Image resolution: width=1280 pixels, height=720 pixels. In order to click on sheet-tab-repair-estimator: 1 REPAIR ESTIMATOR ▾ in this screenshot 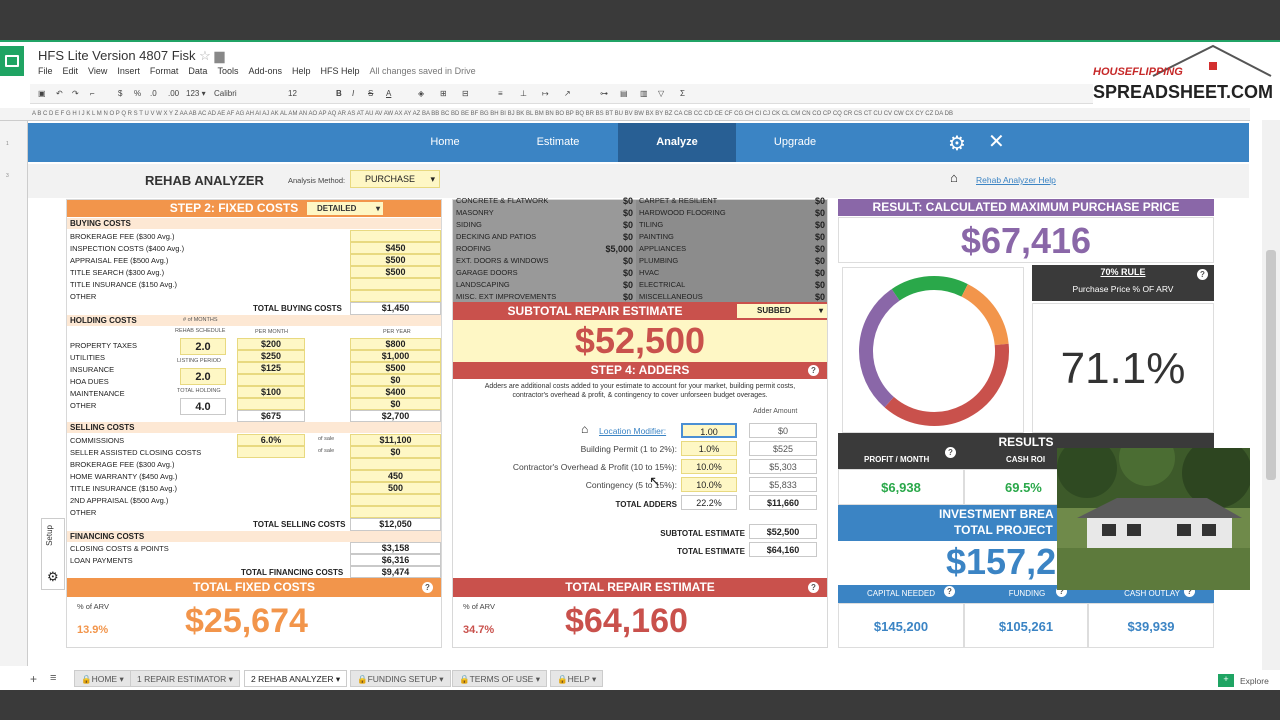, I will do `click(185, 678)`.